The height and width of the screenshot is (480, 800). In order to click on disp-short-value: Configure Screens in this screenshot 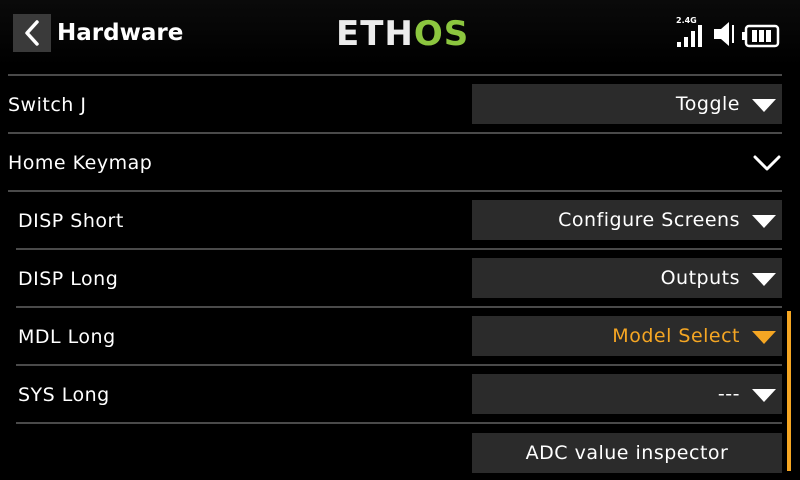, I will do `click(649, 220)`.